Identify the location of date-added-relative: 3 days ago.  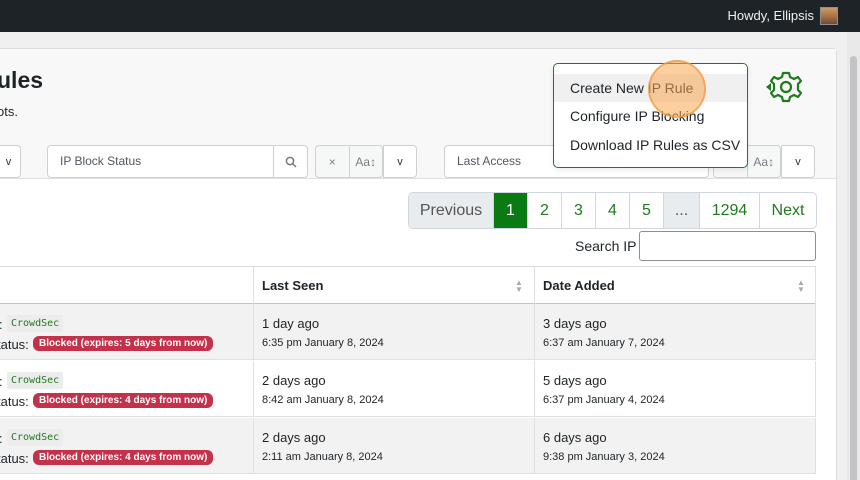
(575, 323).